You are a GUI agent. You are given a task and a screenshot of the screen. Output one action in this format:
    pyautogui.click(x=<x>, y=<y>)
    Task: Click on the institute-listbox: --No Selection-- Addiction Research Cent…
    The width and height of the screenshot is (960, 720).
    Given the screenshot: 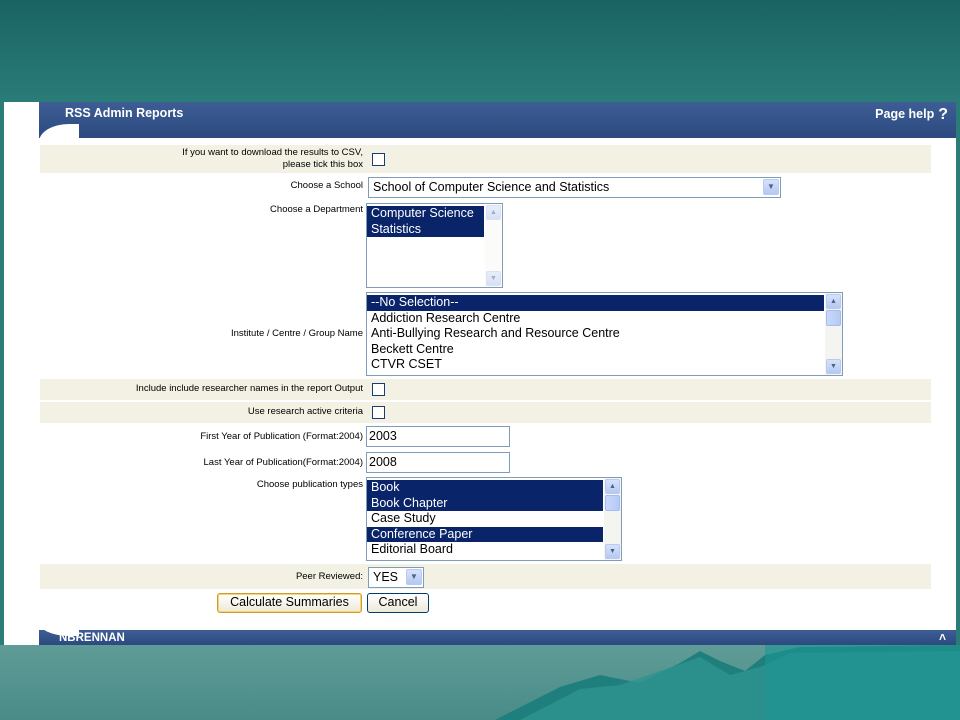 What is the action you would take?
    pyautogui.click(x=604, y=334)
    